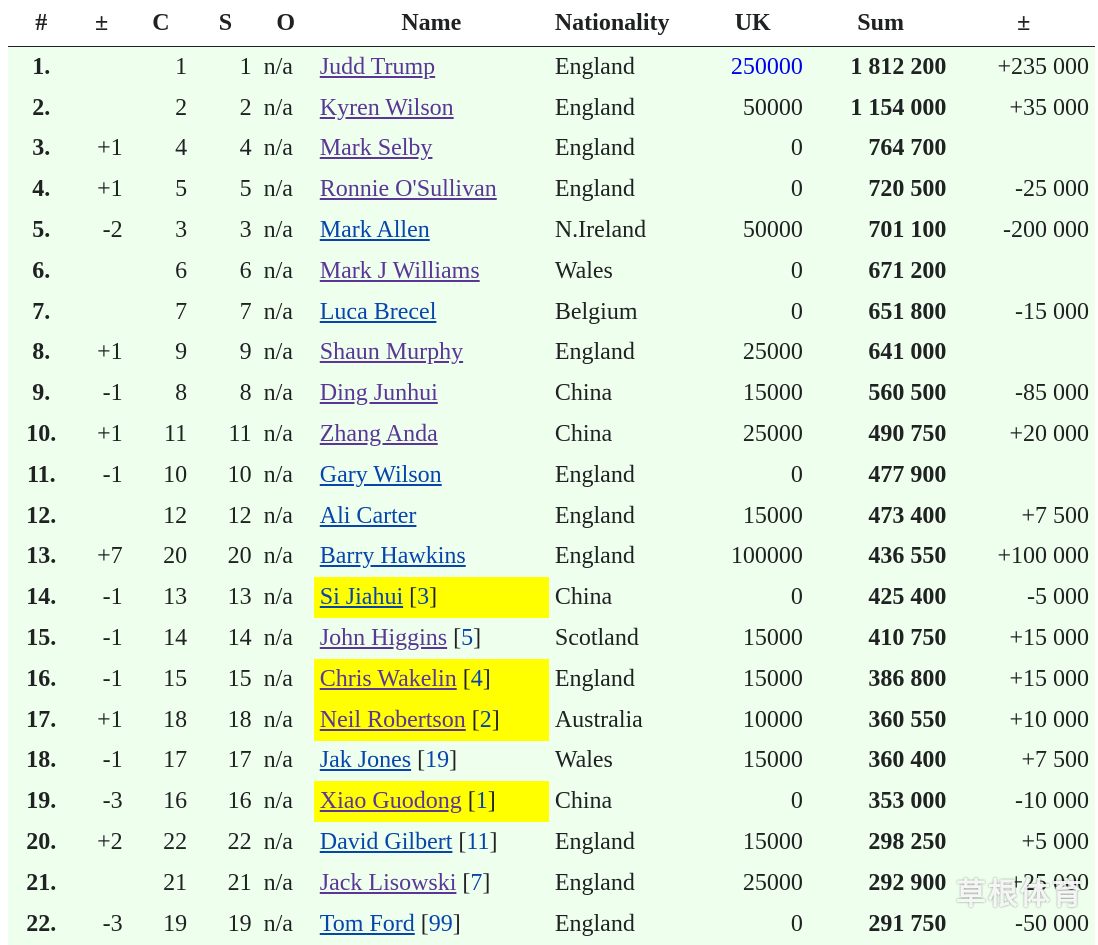 The width and height of the screenshot is (1098, 945). Describe the element at coordinates (387, 108) in the screenshot. I see `player-link: Kyren Wilson` at that location.